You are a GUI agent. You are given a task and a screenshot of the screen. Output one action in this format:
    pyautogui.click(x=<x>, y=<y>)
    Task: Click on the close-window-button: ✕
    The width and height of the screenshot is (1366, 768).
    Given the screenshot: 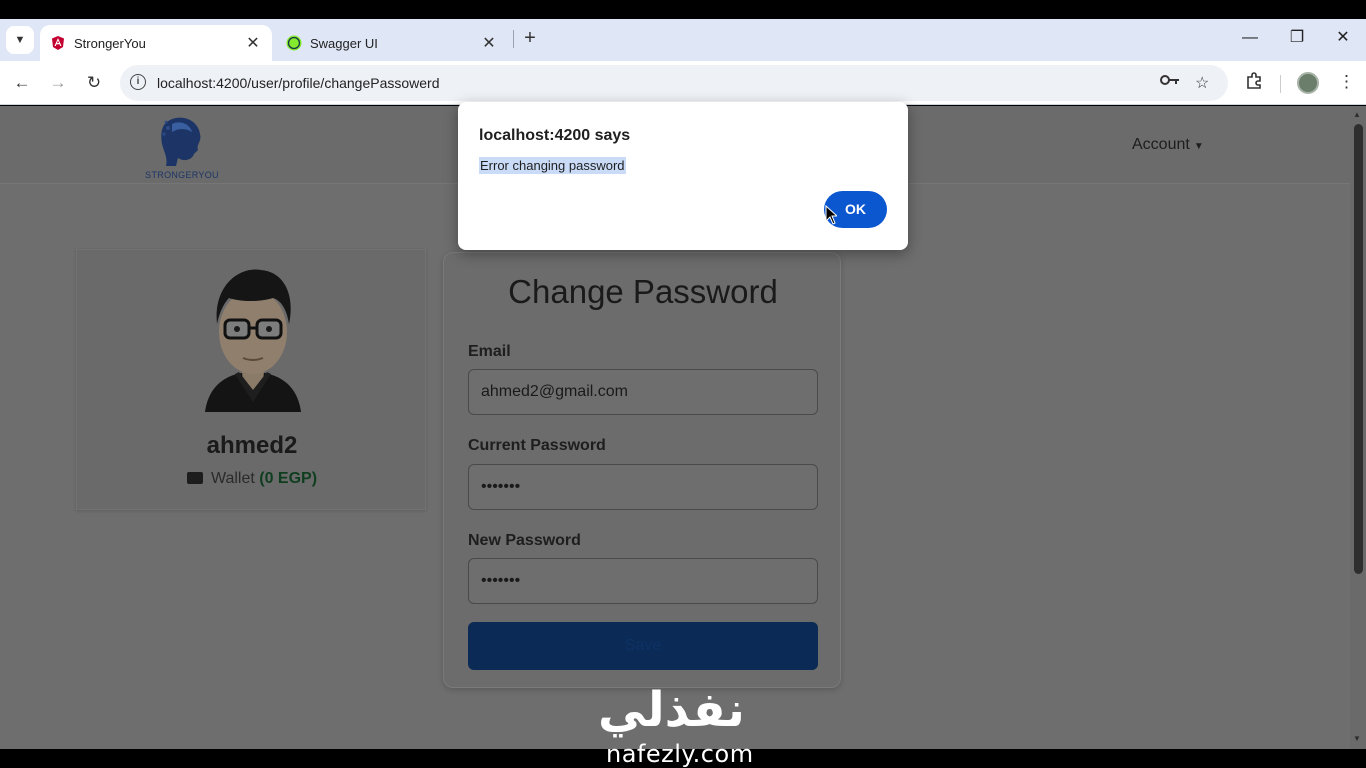 What is the action you would take?
    pyautogui.click(x=1343, y=38)
    